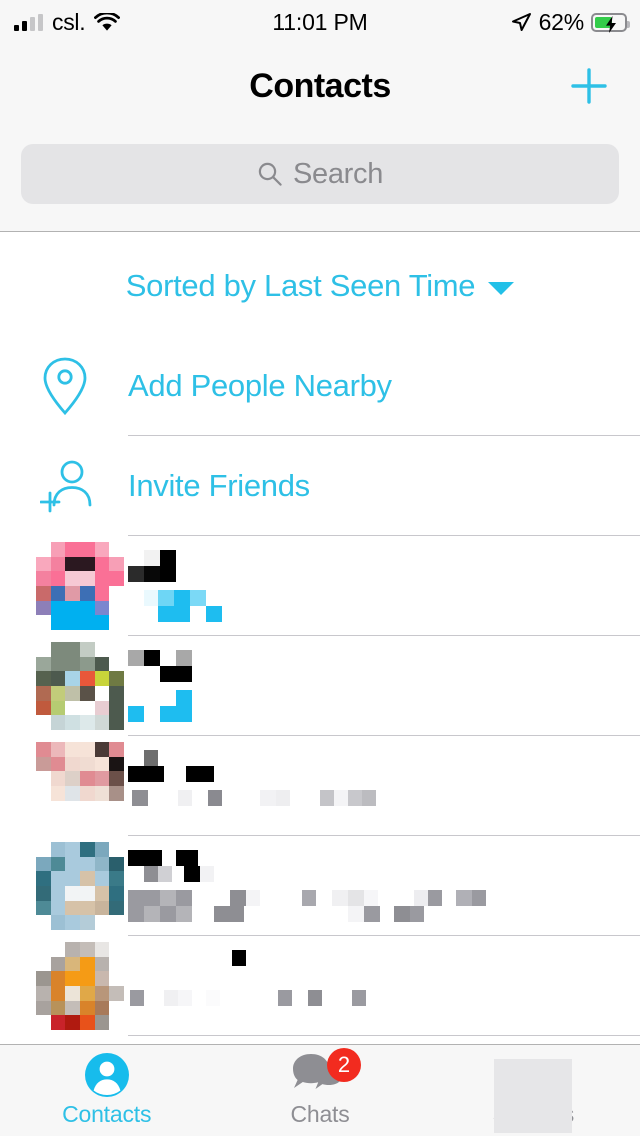 This screenshot has height=1136, width=640. Describe the element at coordinates (107, 1114) in the screenshot. I see `tab-contacts-label: Contacts` at that location.